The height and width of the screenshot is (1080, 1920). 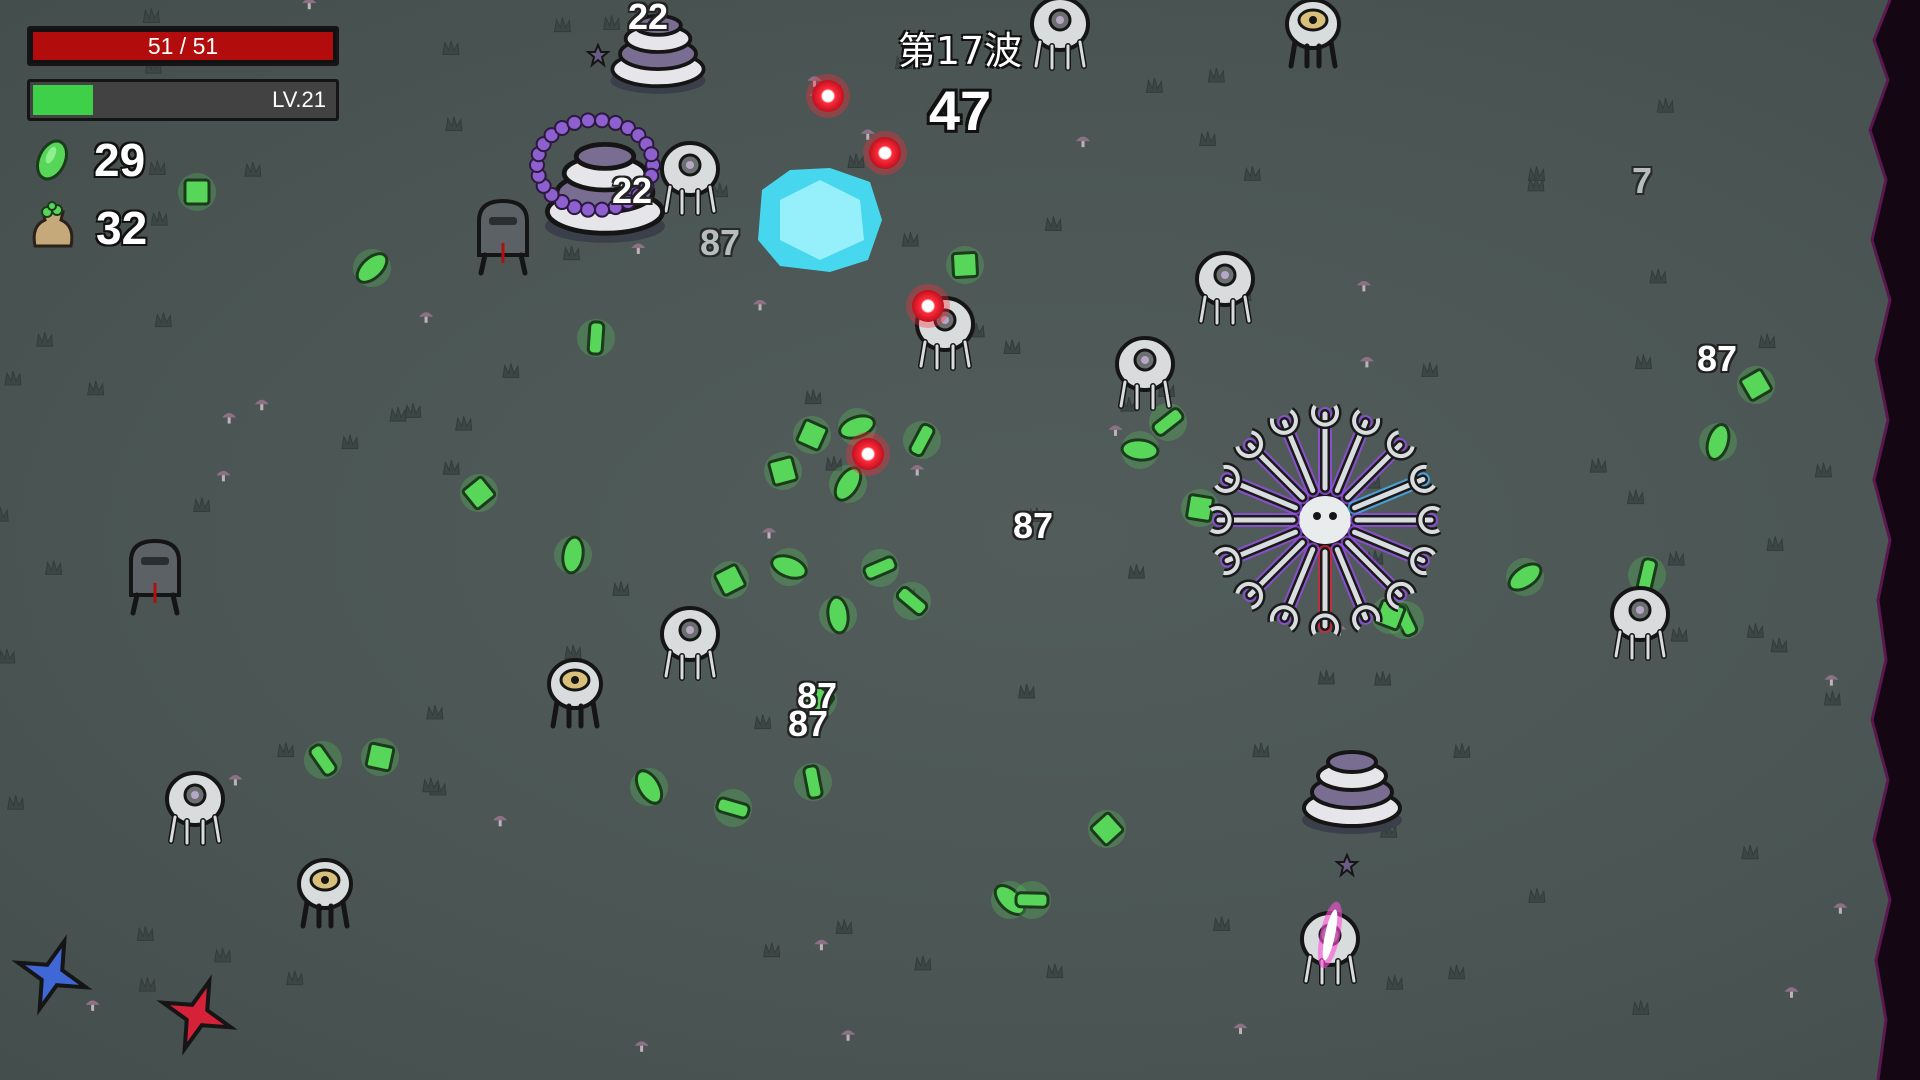 What do you see at coordinates (197, 1015) in the screenshot?
I see `red-shuriken` at bounding box center [197, 1015].